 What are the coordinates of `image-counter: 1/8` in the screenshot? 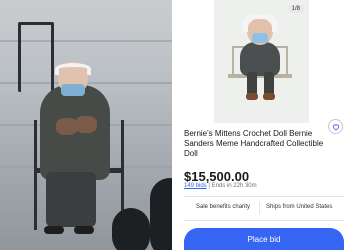 It's located at (295, 9).